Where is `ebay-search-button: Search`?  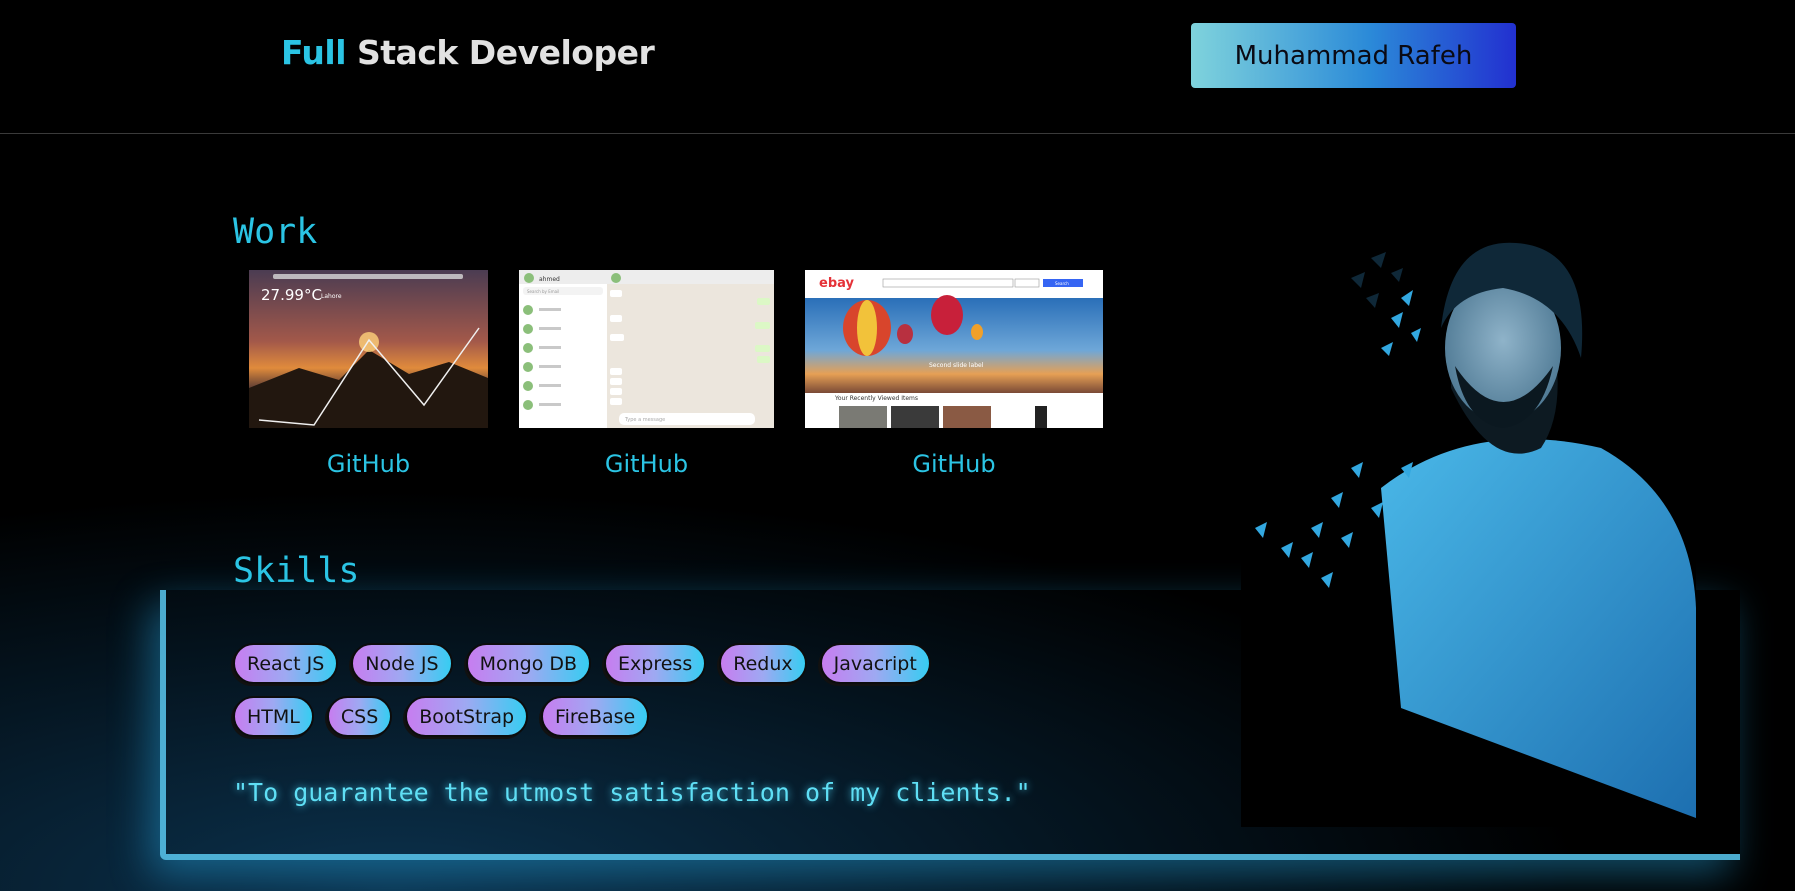
ebay-search-button: Search is located at coordinates (1062, 283).